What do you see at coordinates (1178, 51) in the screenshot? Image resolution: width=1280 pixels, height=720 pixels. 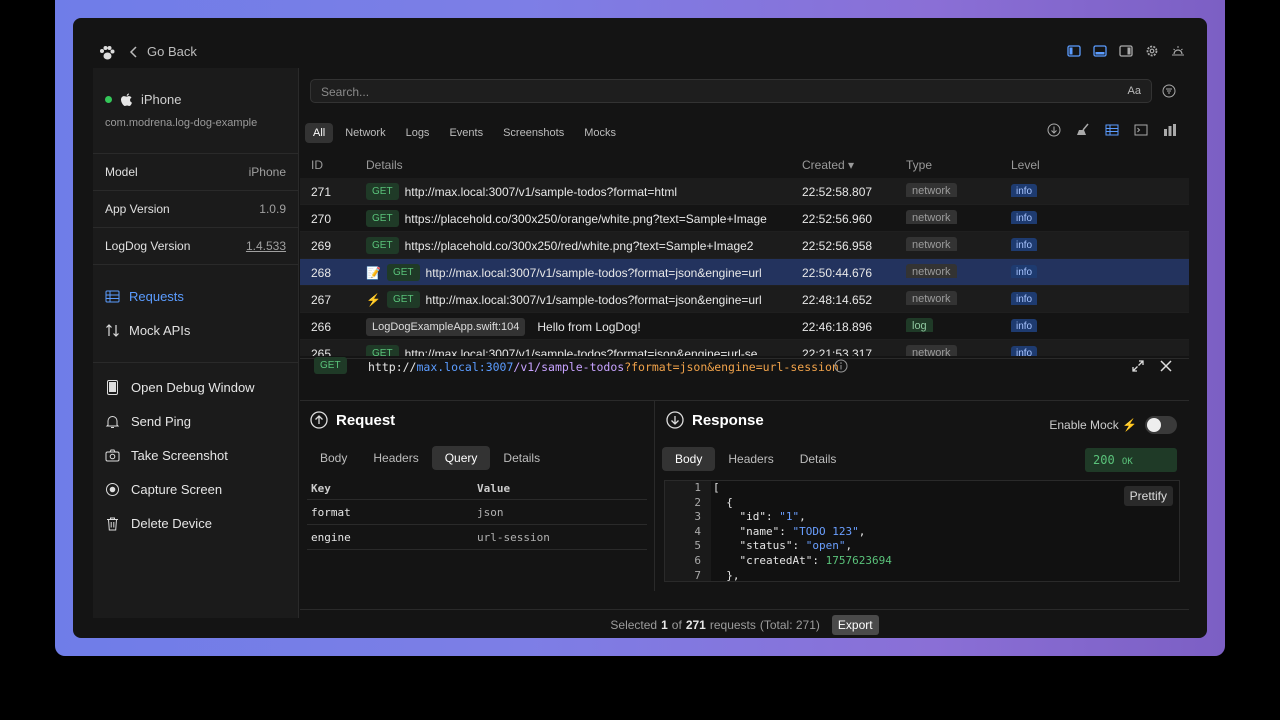 I see `theme-sun-icon` at bounding box center [1178, 51].